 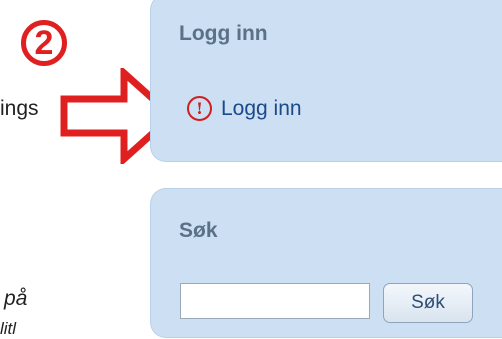 I want to click on login-panel-title: Logg inn, so click(x=223, y=33).